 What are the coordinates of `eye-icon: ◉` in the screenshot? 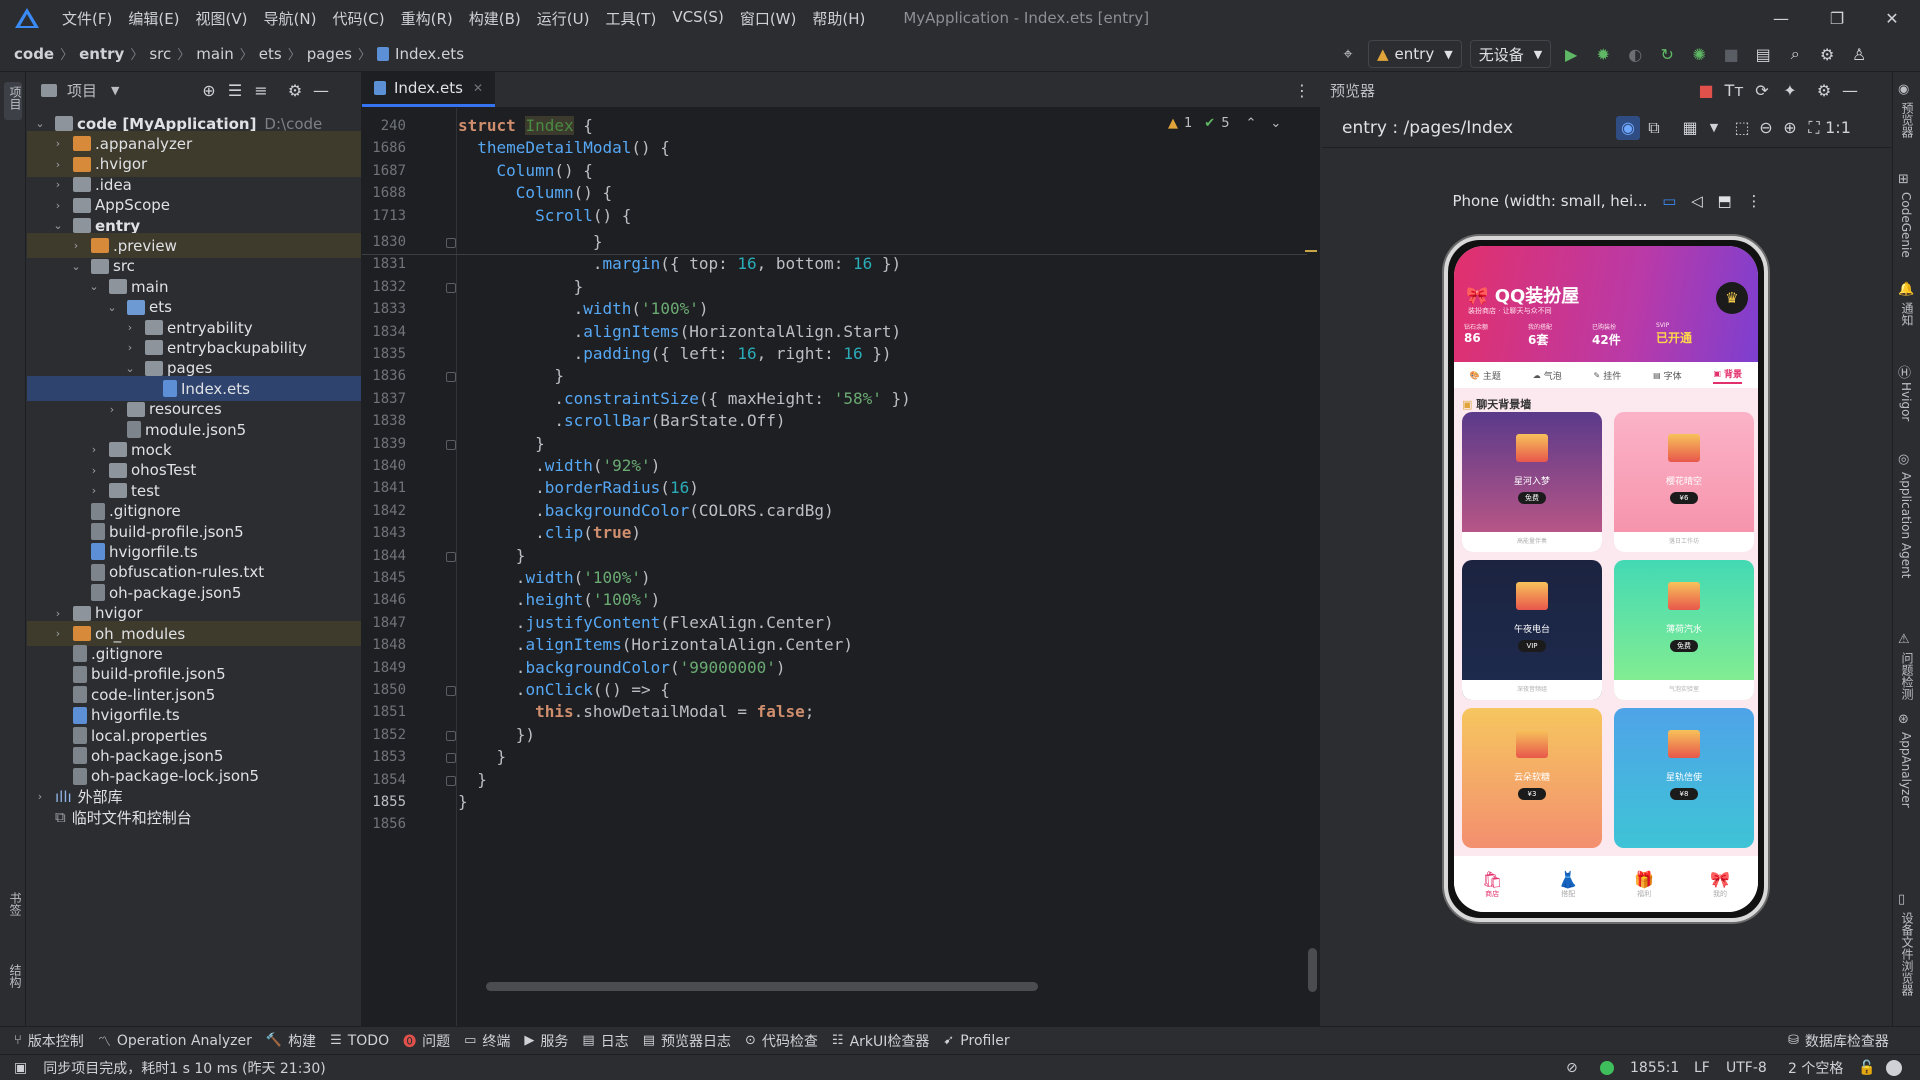 It's located at (1628, 127).